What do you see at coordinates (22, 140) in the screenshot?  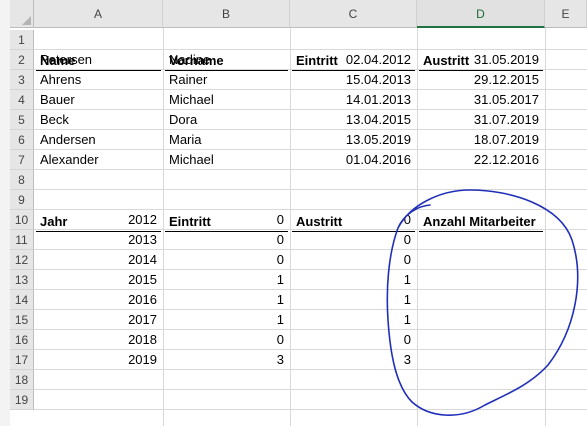 I see `row-header: 6` at bounding box center [22, 140].